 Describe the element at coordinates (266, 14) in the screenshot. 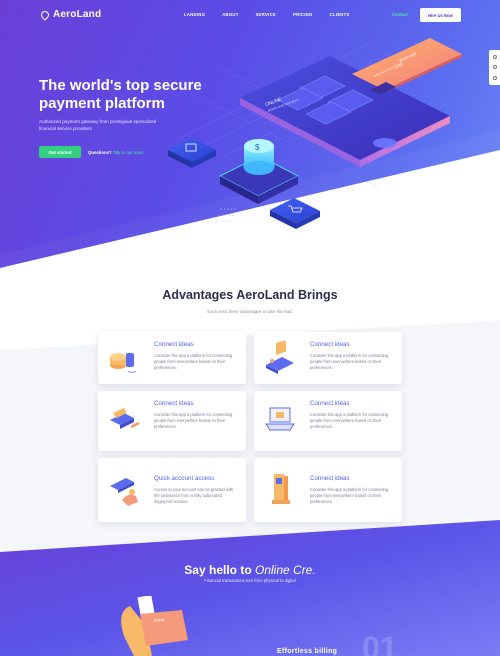

I see `menu-item-service: SERVICE` at that location.